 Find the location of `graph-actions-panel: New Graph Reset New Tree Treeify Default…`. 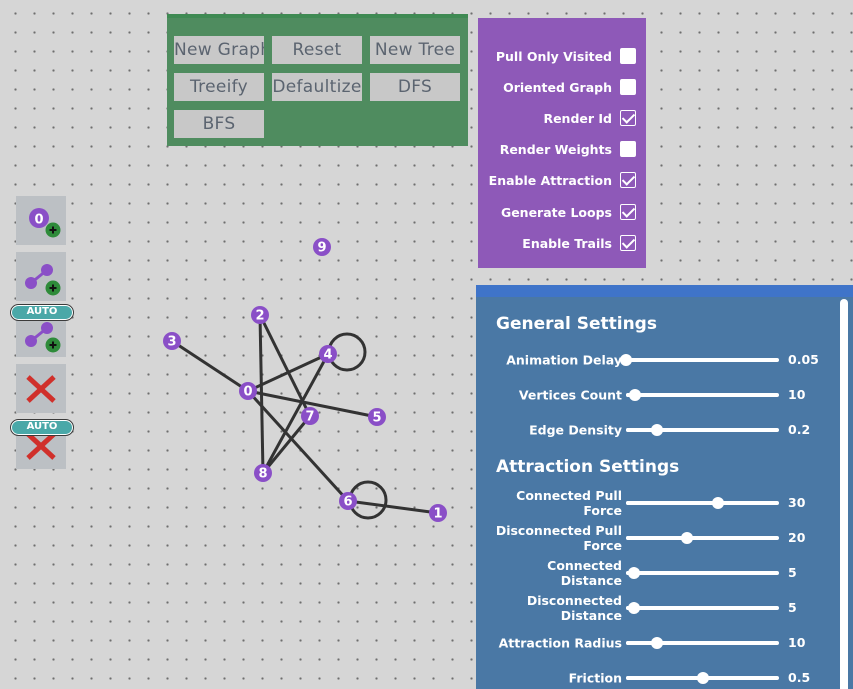

graph-actions-panel: New Graph Reset New Tree Treeify Default… is located at coordinates (317, 80).